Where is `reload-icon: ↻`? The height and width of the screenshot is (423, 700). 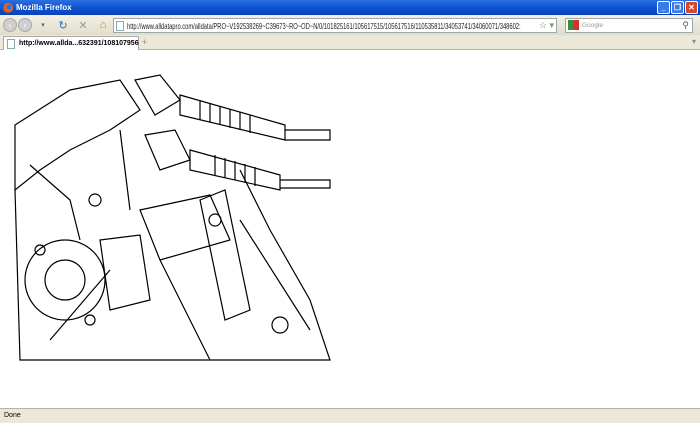 reload-icon: ↻ is located at coordinates (63, 25).